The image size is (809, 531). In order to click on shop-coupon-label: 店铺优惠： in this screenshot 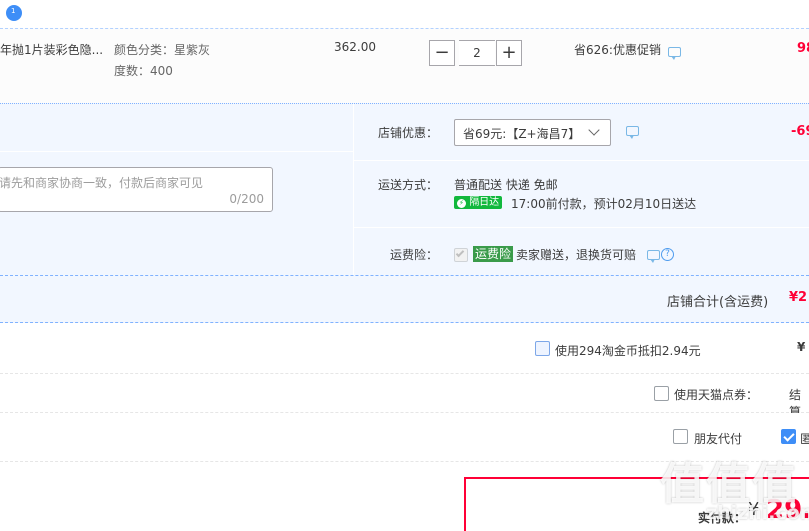, I will do `click(408, 133)`.